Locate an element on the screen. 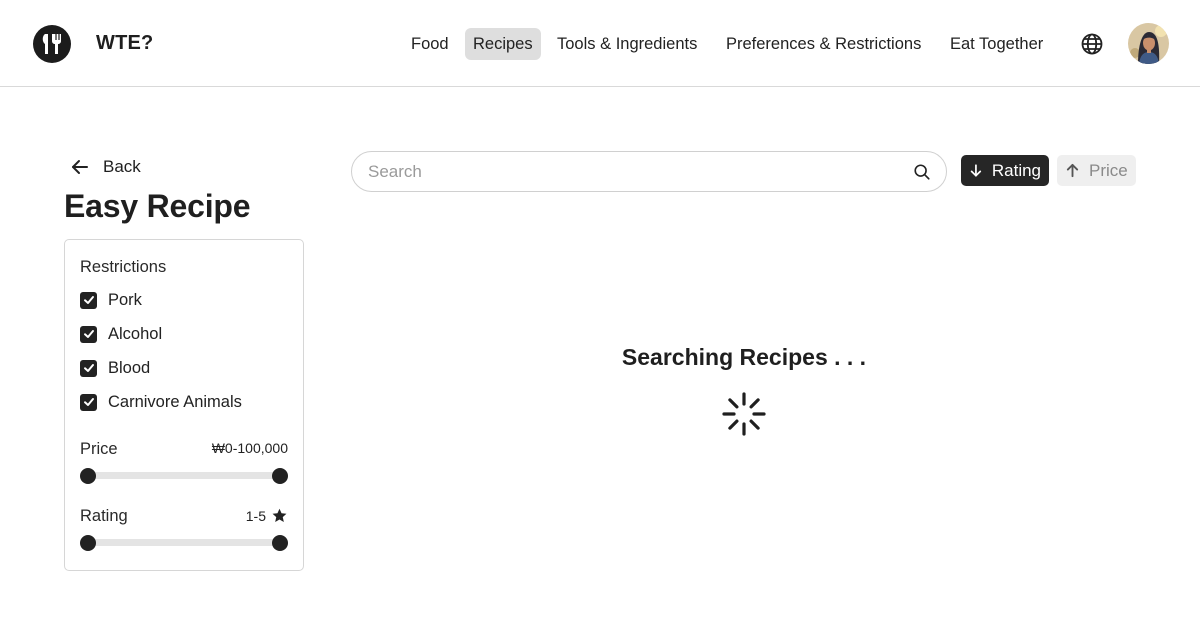 The height and width of the screenshot is (635, 1200). back-button: Back is located at coordinates (105, 167).